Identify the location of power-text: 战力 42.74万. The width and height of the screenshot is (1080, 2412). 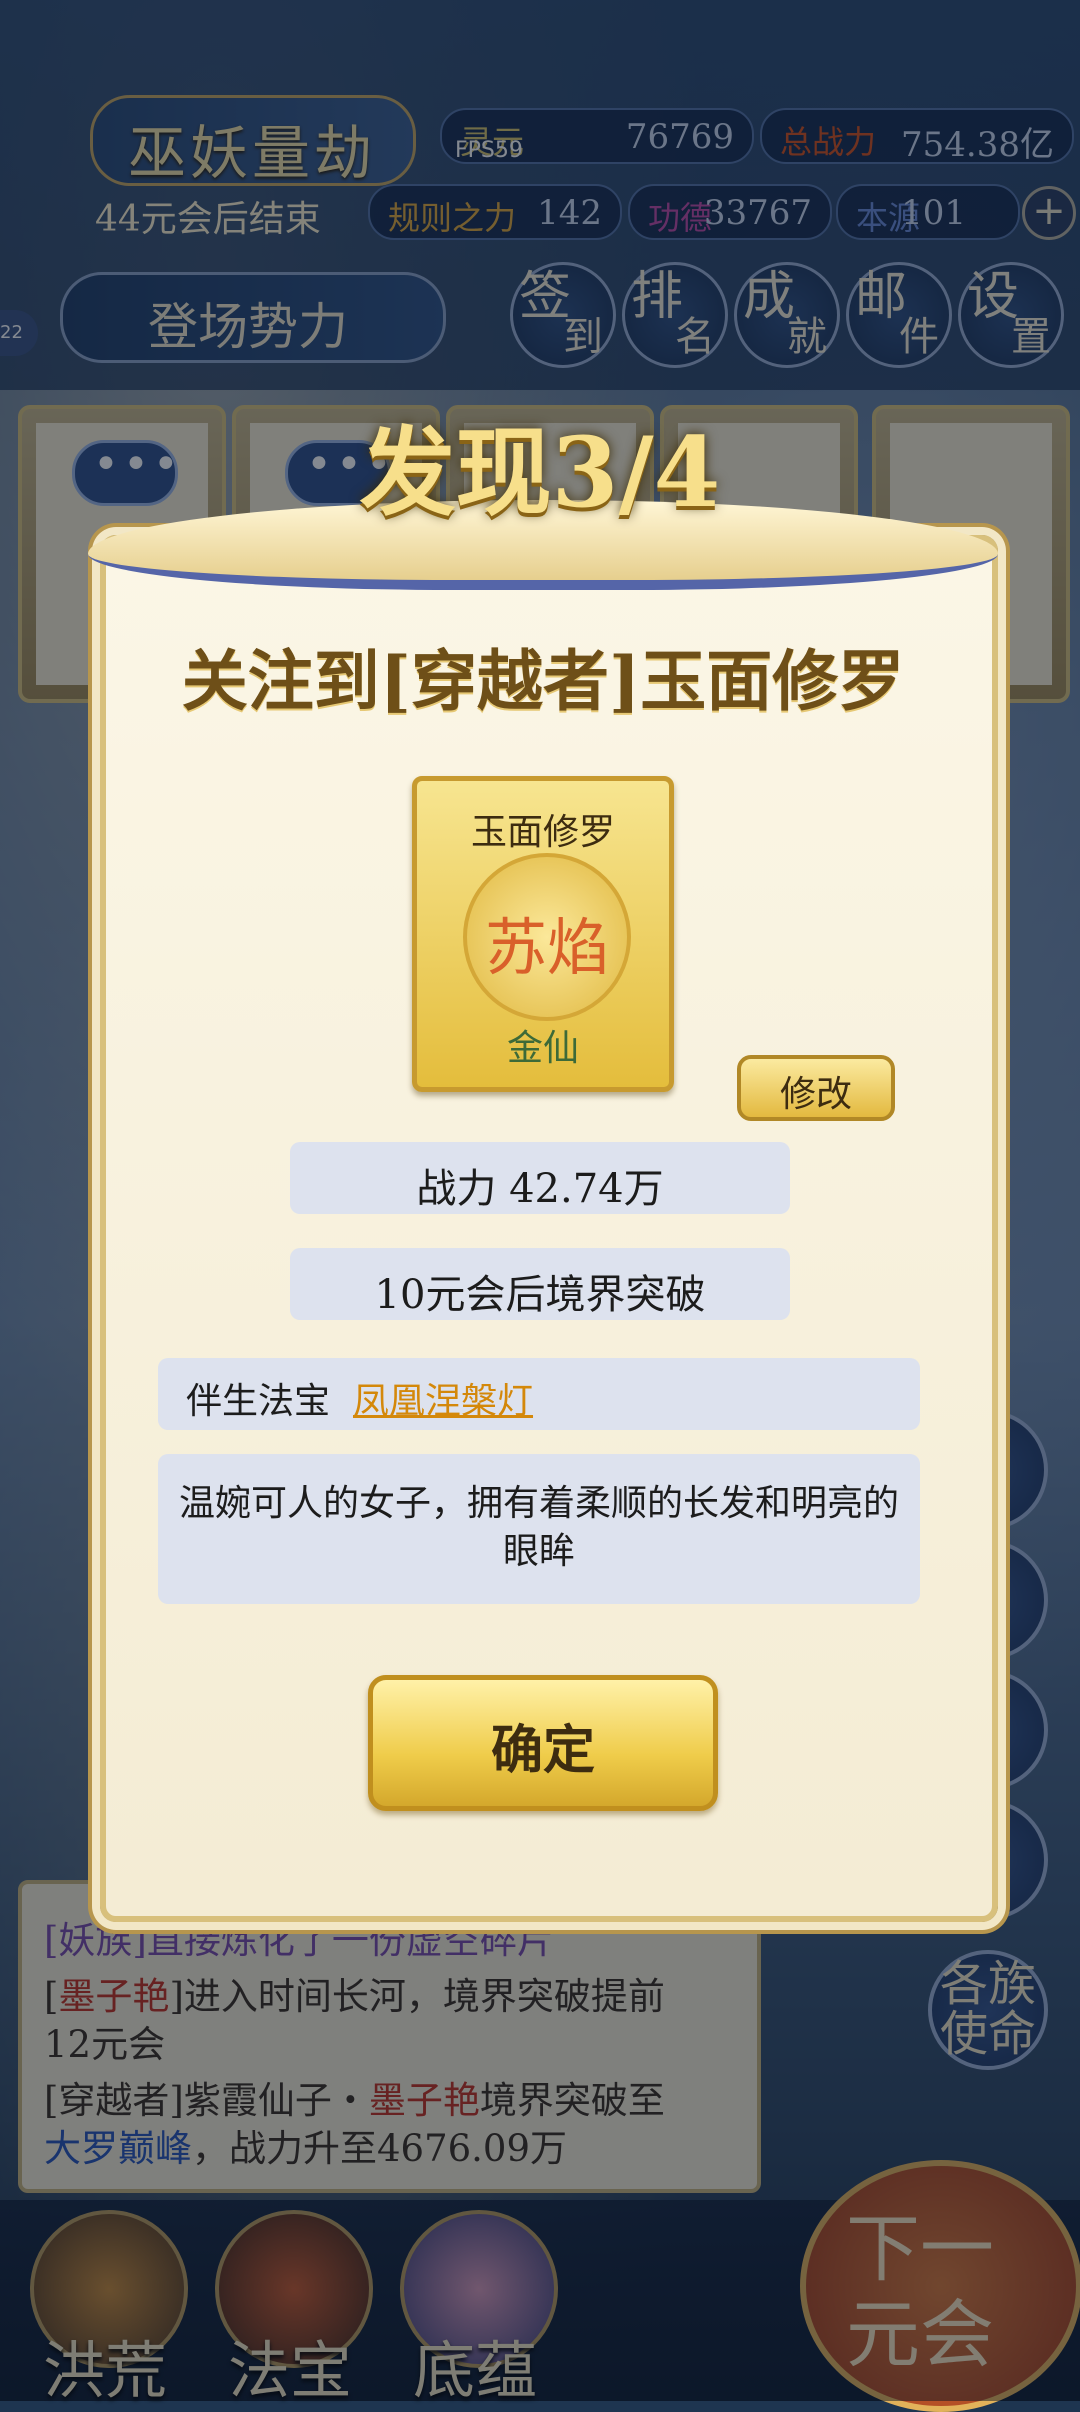
(540, 1189).